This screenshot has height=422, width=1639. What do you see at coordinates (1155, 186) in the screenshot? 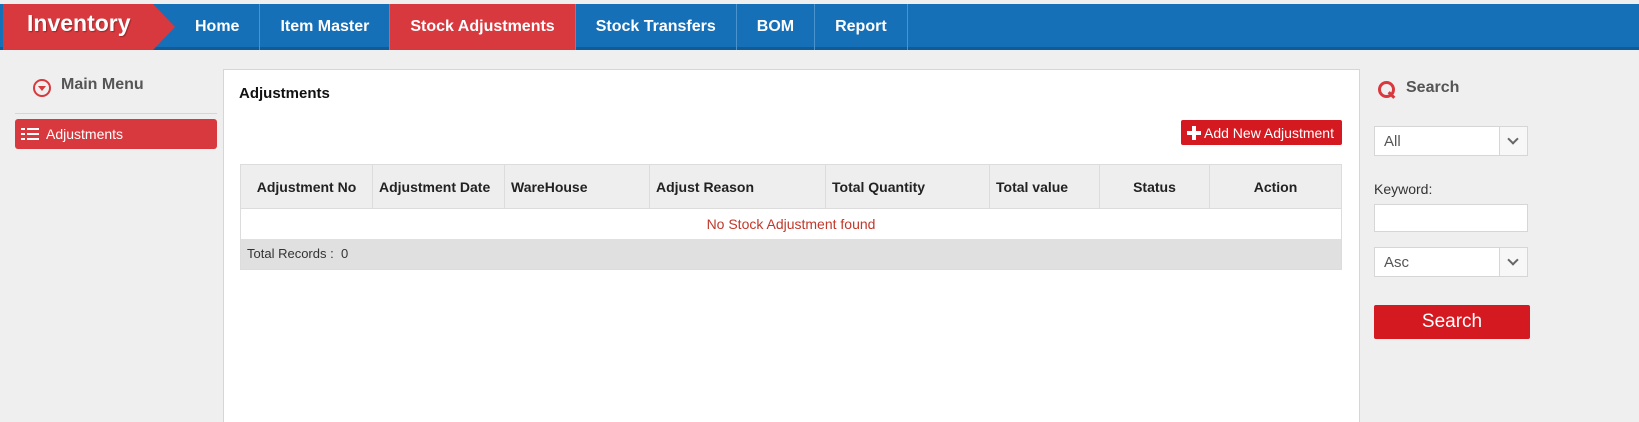
I see `column-header-status: Status` at bounding box center [1155, 186].